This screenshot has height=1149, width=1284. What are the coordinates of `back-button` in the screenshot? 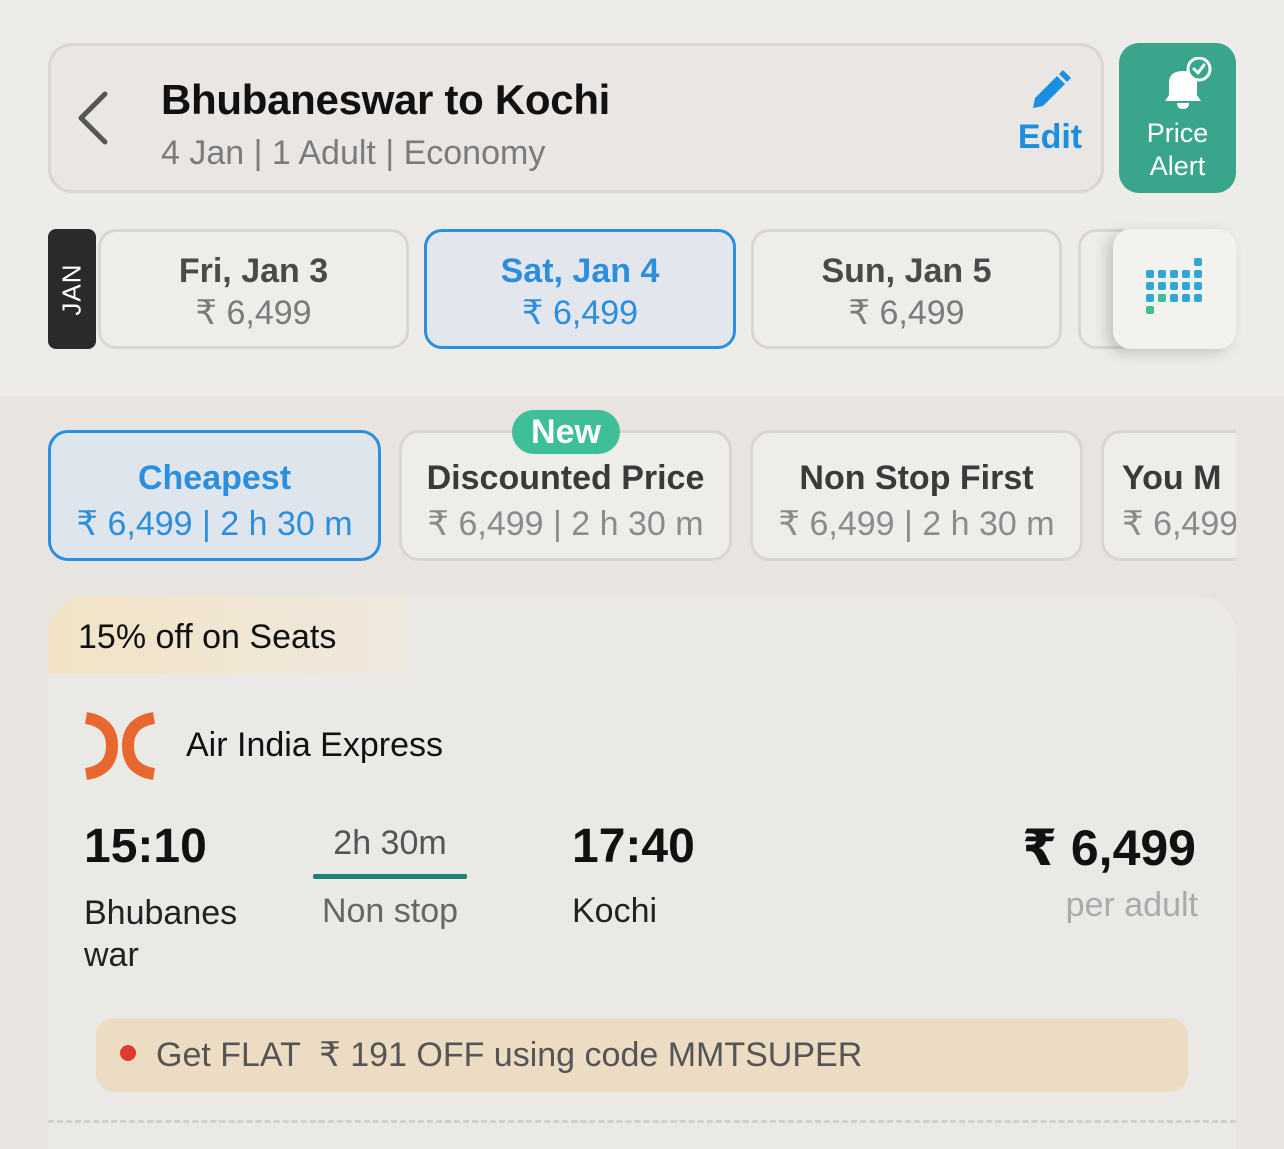 It's located at (93, 118).